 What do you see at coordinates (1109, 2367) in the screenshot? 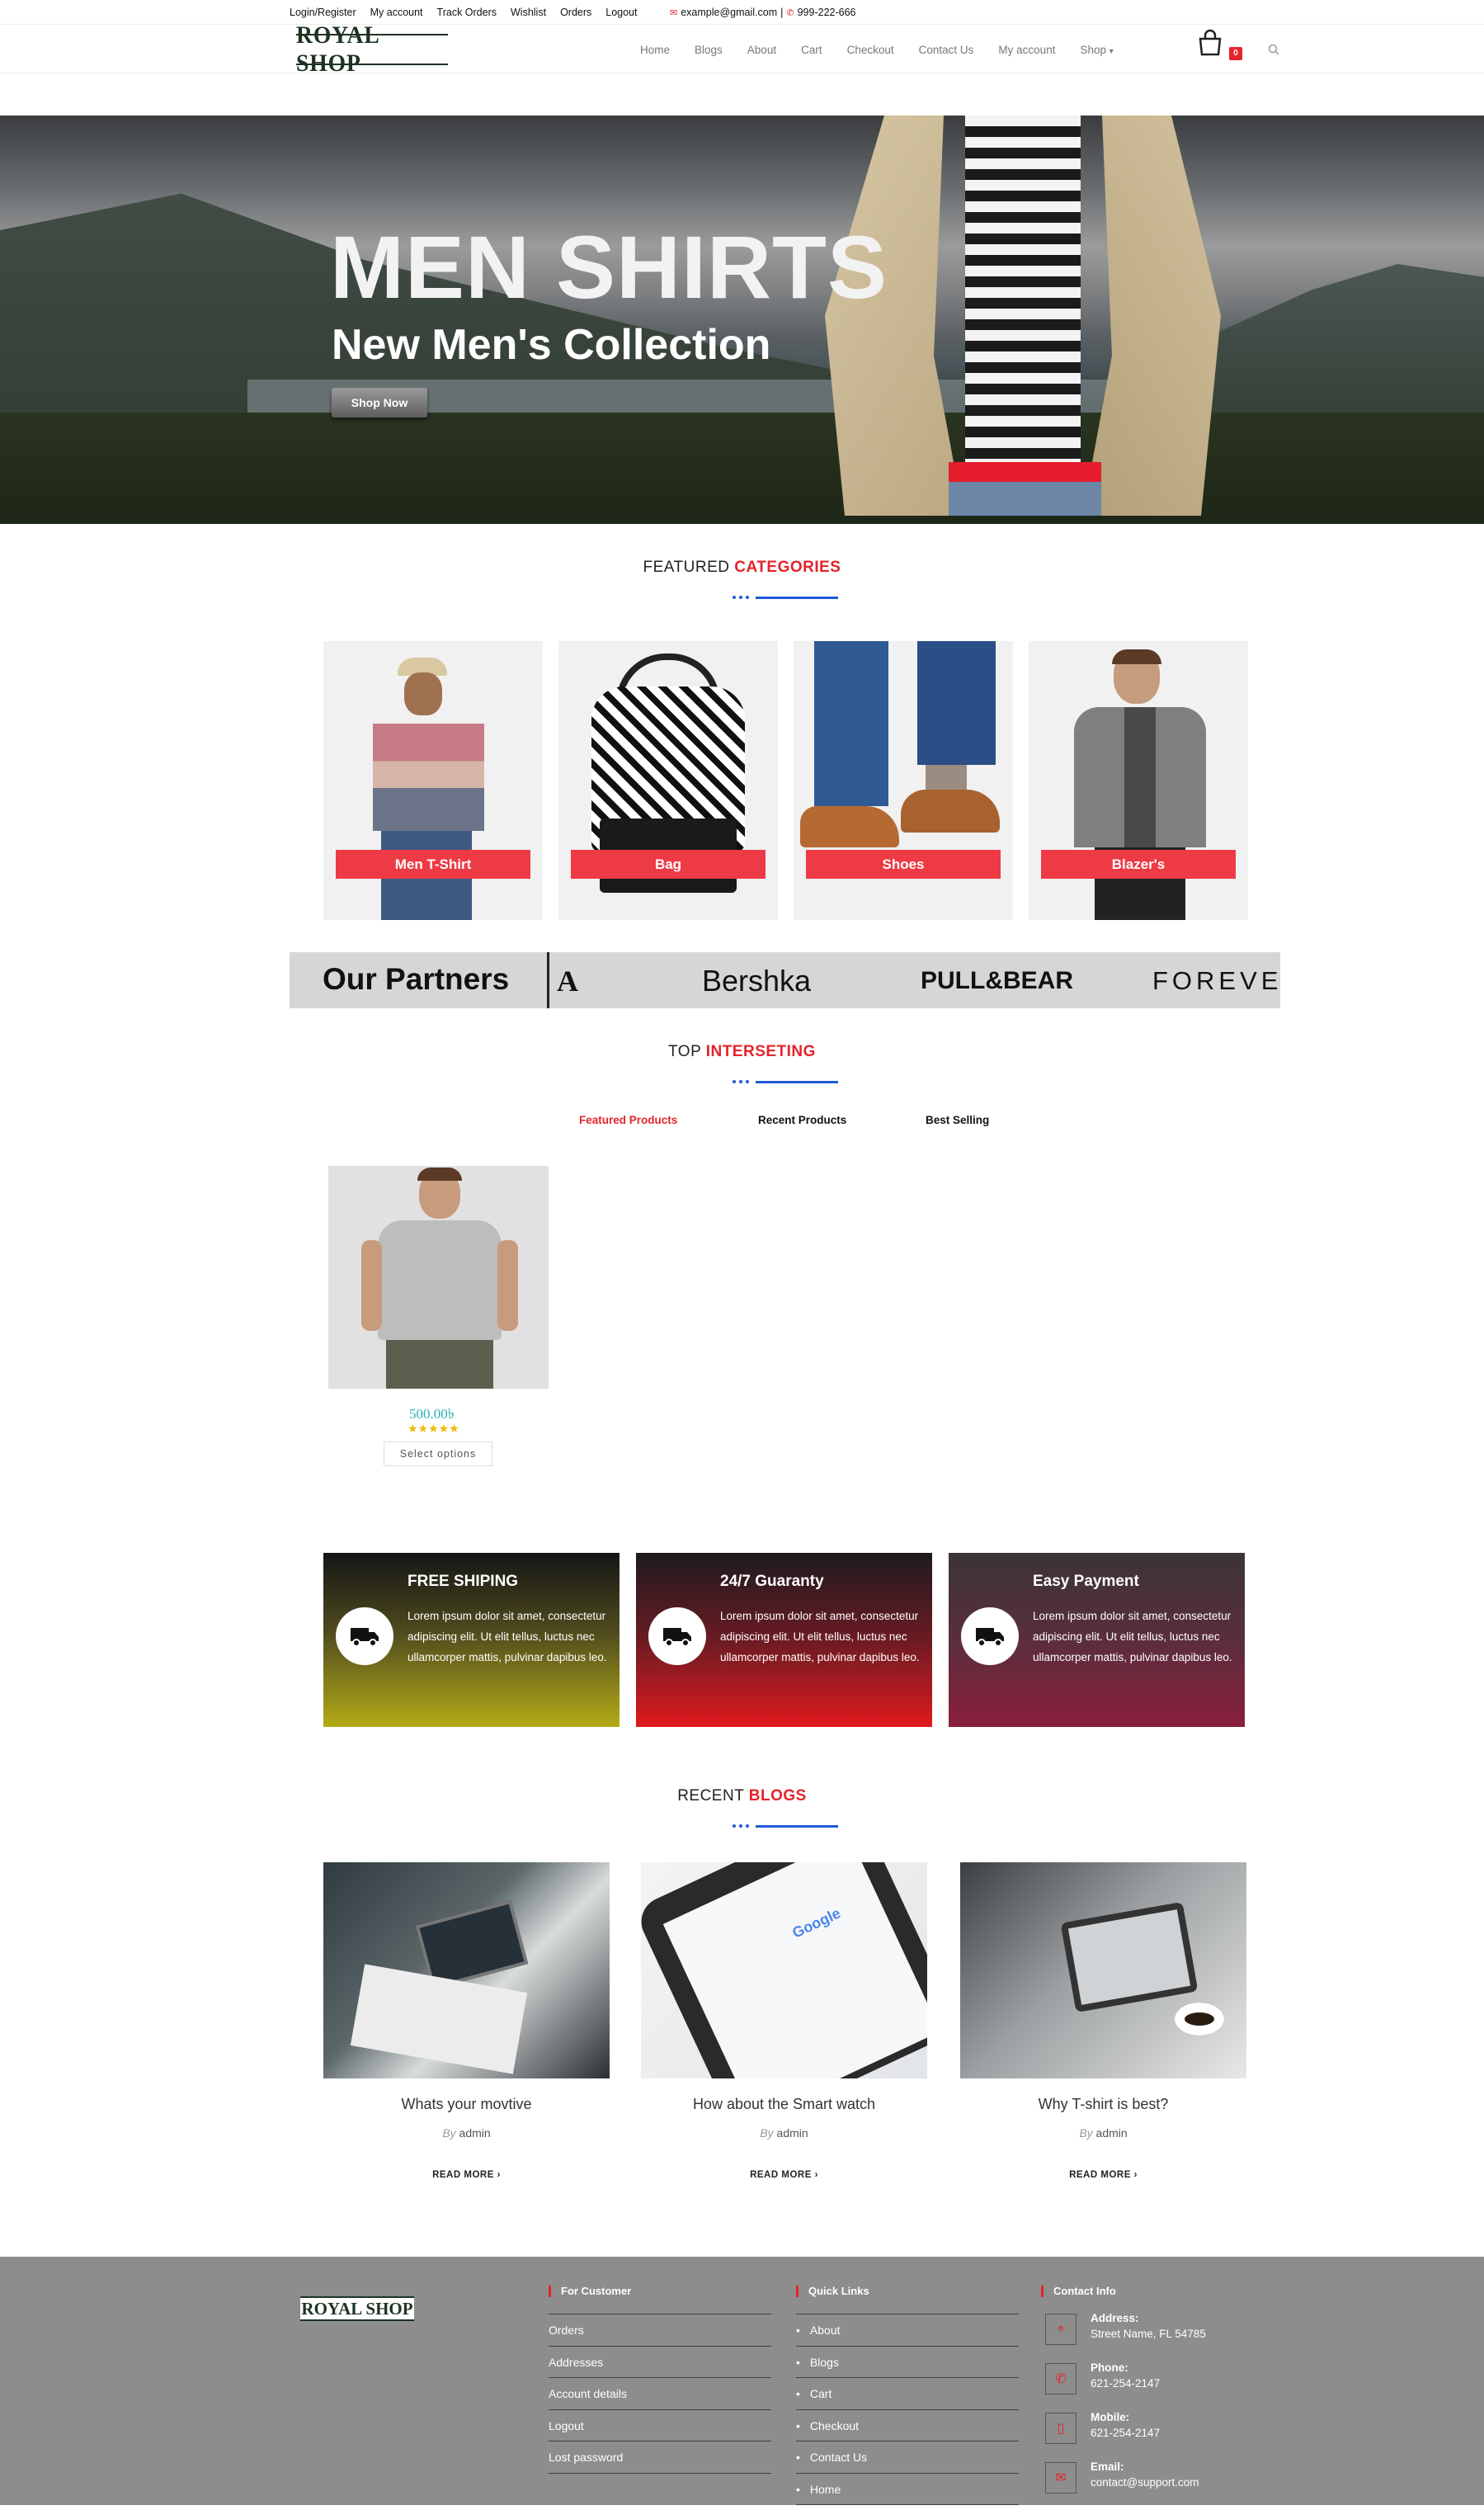
I see `contact-label: Phone:` at bounding box center [1109, 2367].